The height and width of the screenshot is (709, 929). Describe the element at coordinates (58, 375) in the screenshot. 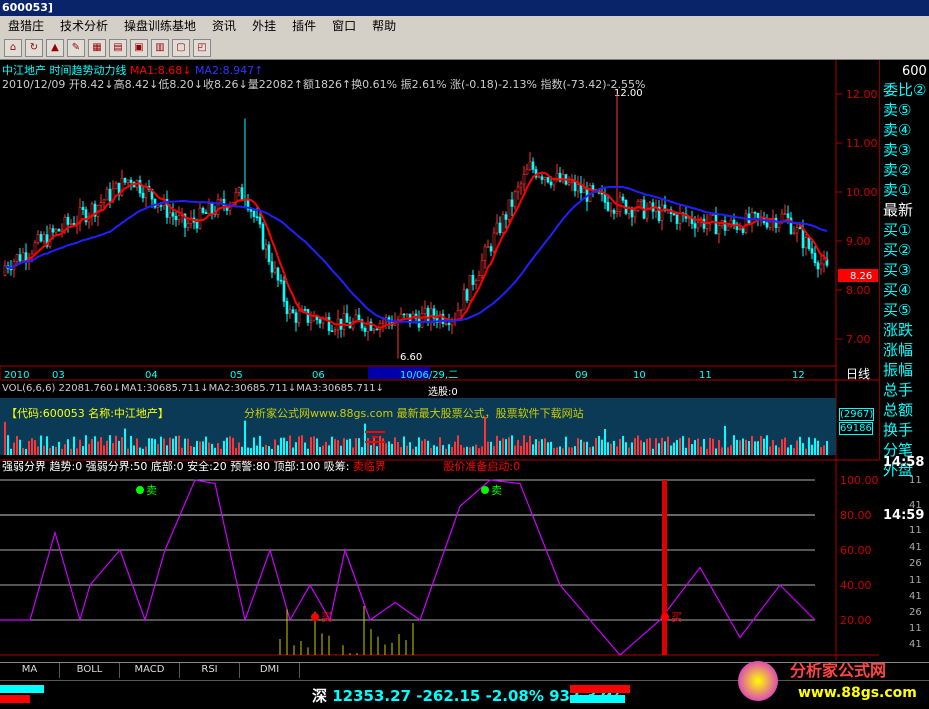

I see `month-label: 03` at that location.